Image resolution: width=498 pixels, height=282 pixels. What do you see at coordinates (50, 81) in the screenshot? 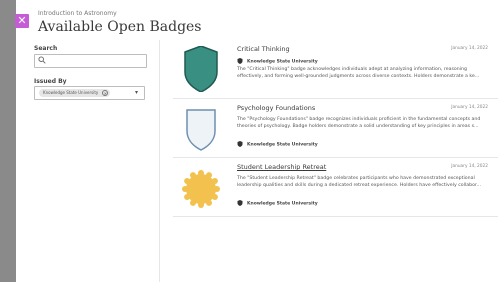
I see `issued-by-label: Issued By` at bounding box center [50, 81].